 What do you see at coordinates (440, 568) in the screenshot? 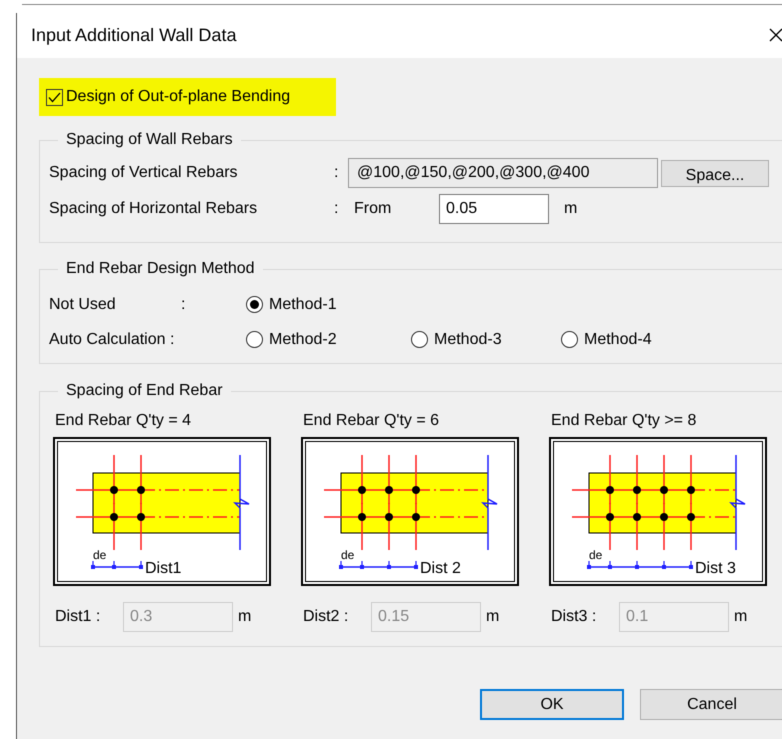
I see `dimension-label: Dist 2` at bounding box center [440, 568].